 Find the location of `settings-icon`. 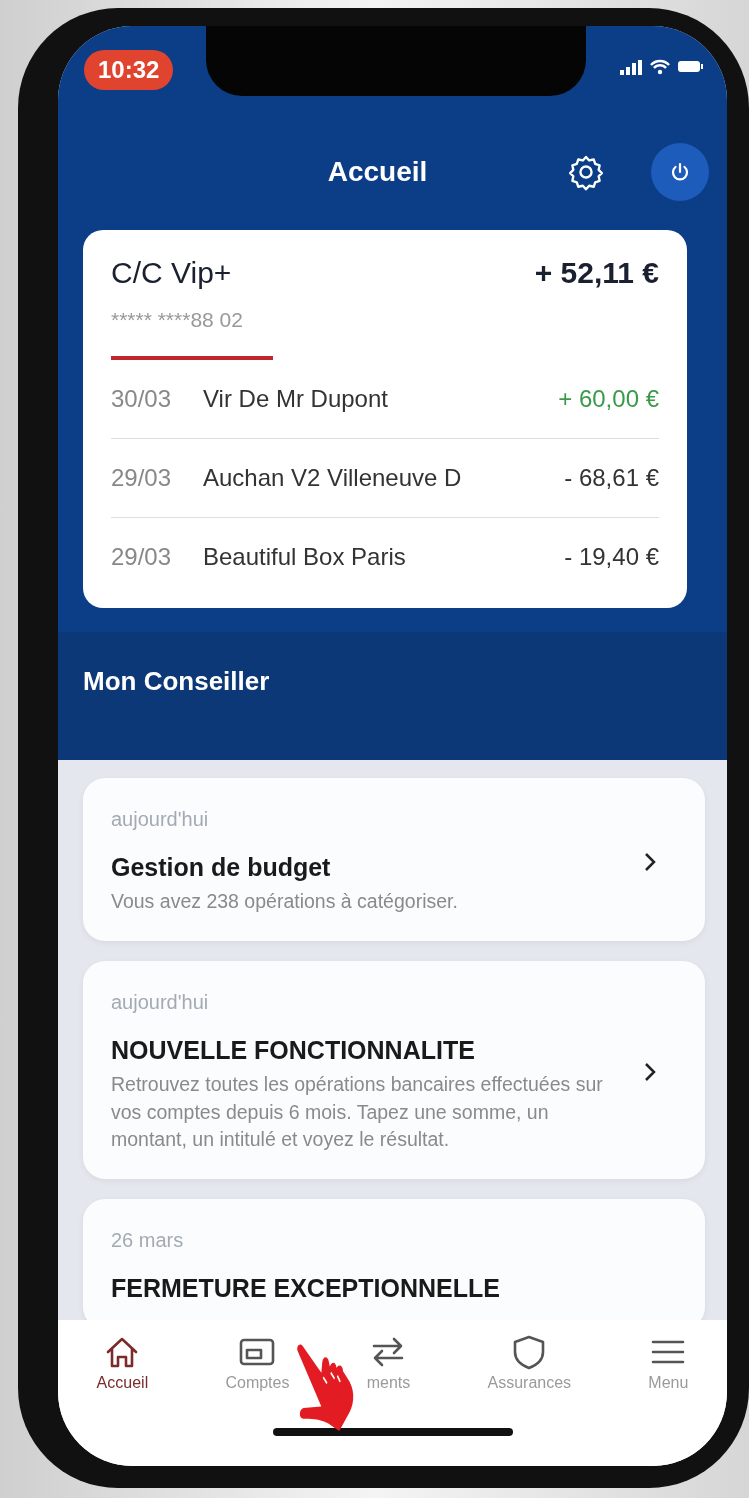

settings-icon is located at coordinates (586, 172).